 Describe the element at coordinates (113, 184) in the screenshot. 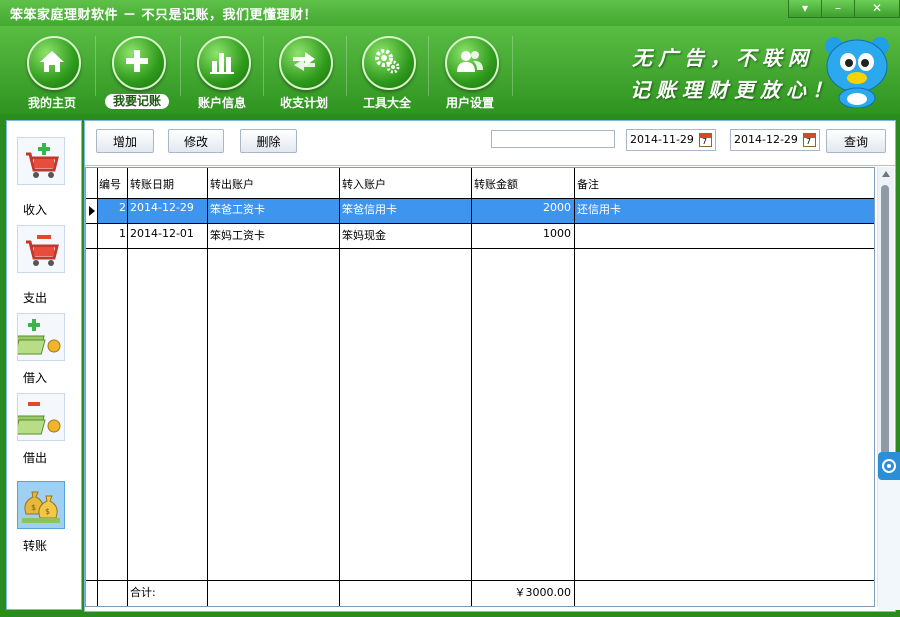

I see `column-header-id: 编号` at that location.